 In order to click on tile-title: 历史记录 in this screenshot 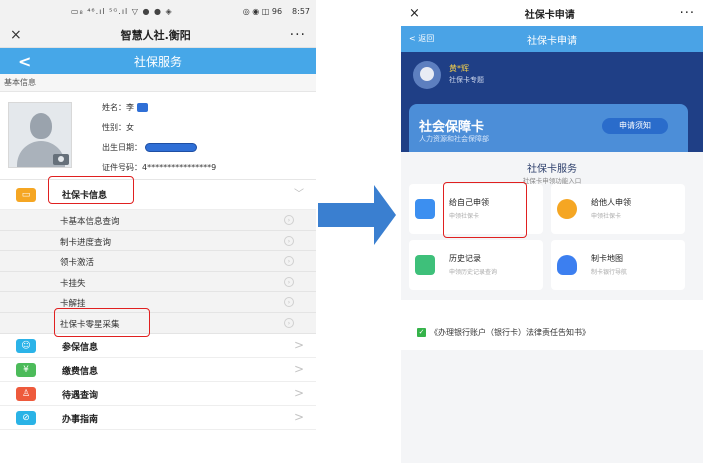, I will do `click(465, 258)`.